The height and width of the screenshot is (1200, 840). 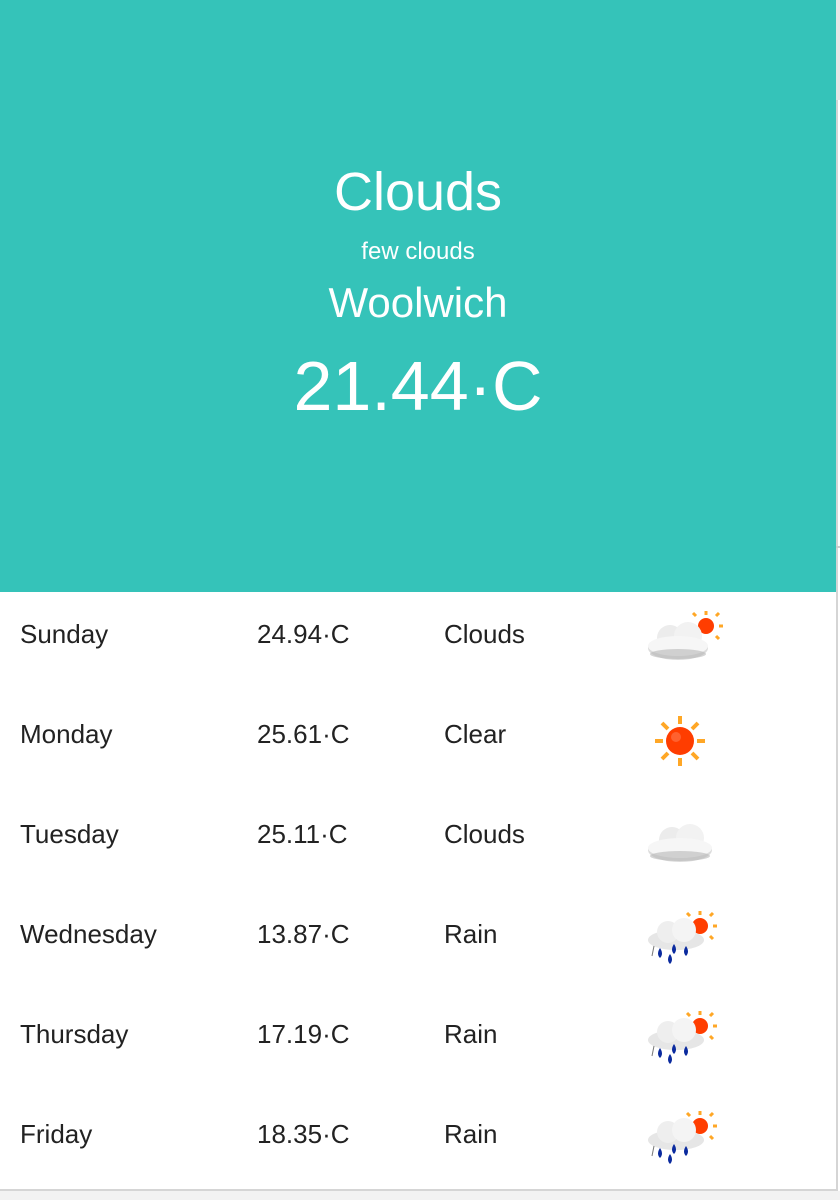 I want to click on window-bottom-shade, so click(x=420, y=1195).